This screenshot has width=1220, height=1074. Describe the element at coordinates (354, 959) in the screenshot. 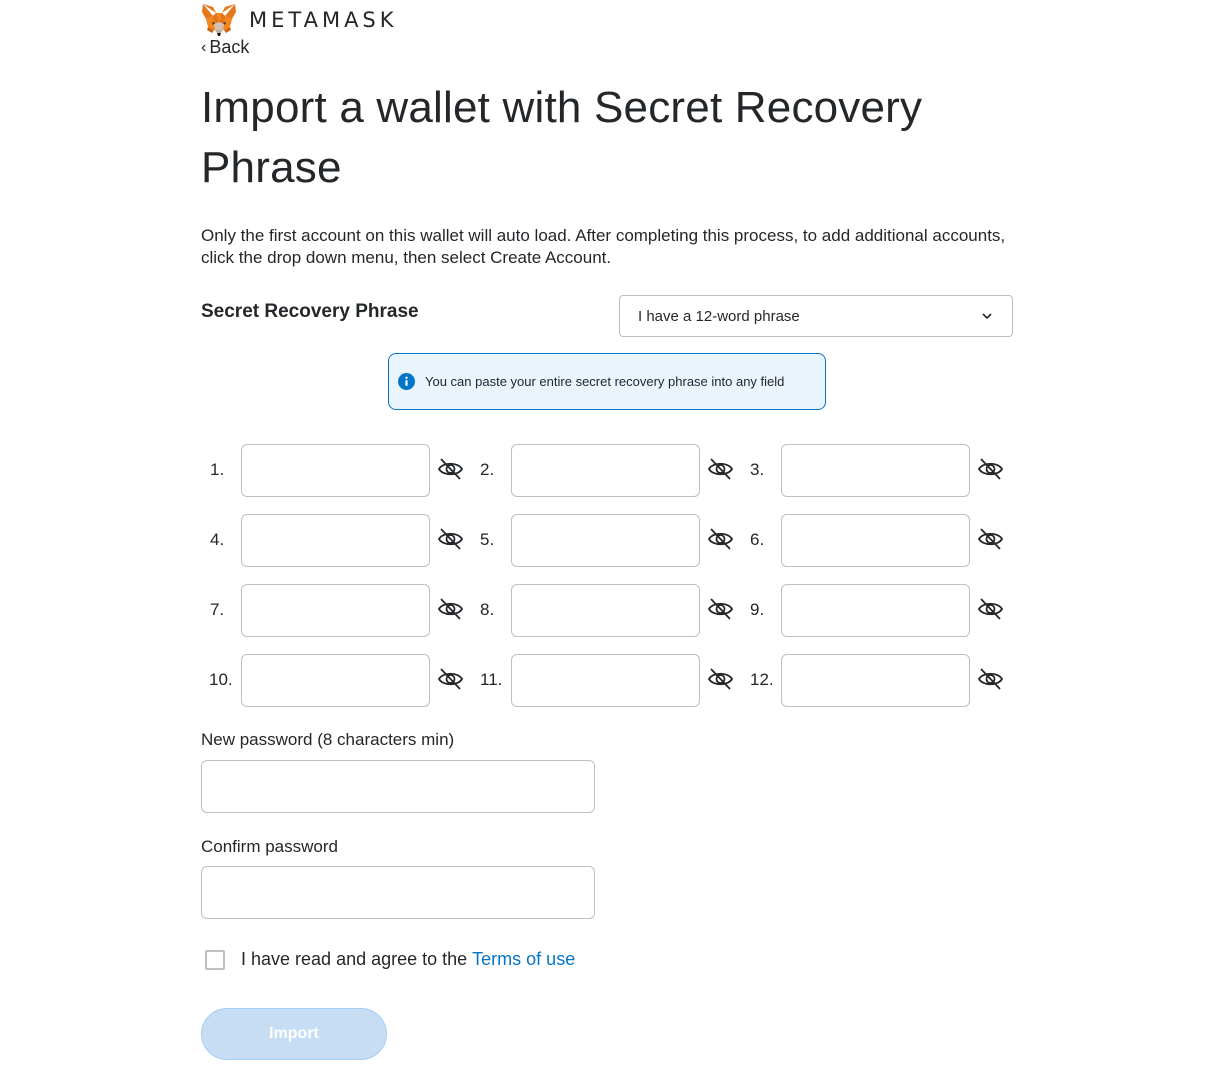

I see `terms-text: I have read and agree to the` at that location.